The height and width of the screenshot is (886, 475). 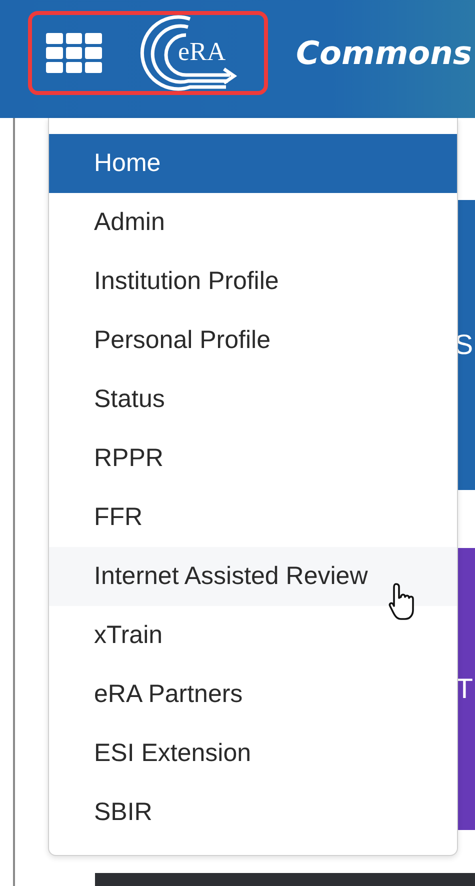 I want to click on logo-text: eRA, so click(x=202, y=51).